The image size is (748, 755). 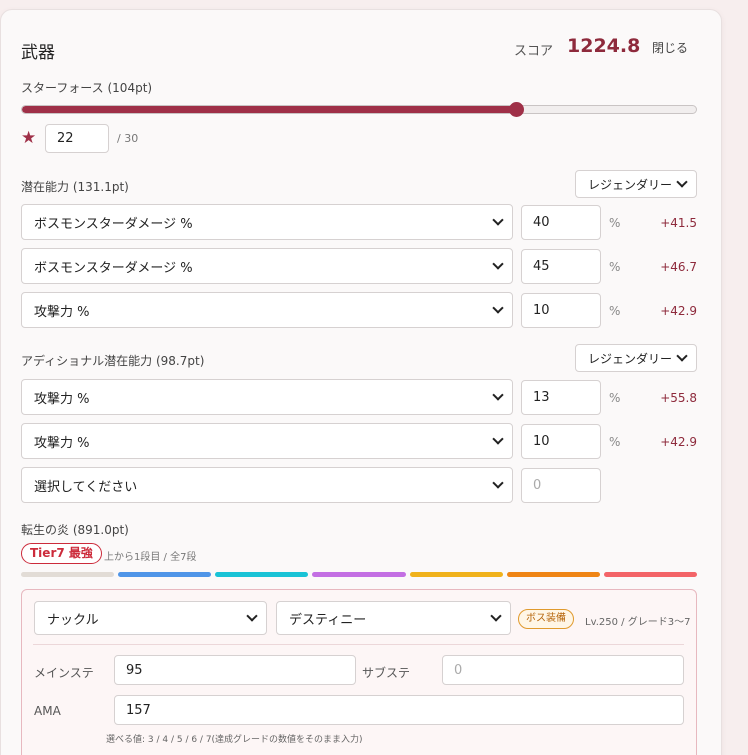 I want to click on additional-line-2-value: 10, so click(x=561, y=441).